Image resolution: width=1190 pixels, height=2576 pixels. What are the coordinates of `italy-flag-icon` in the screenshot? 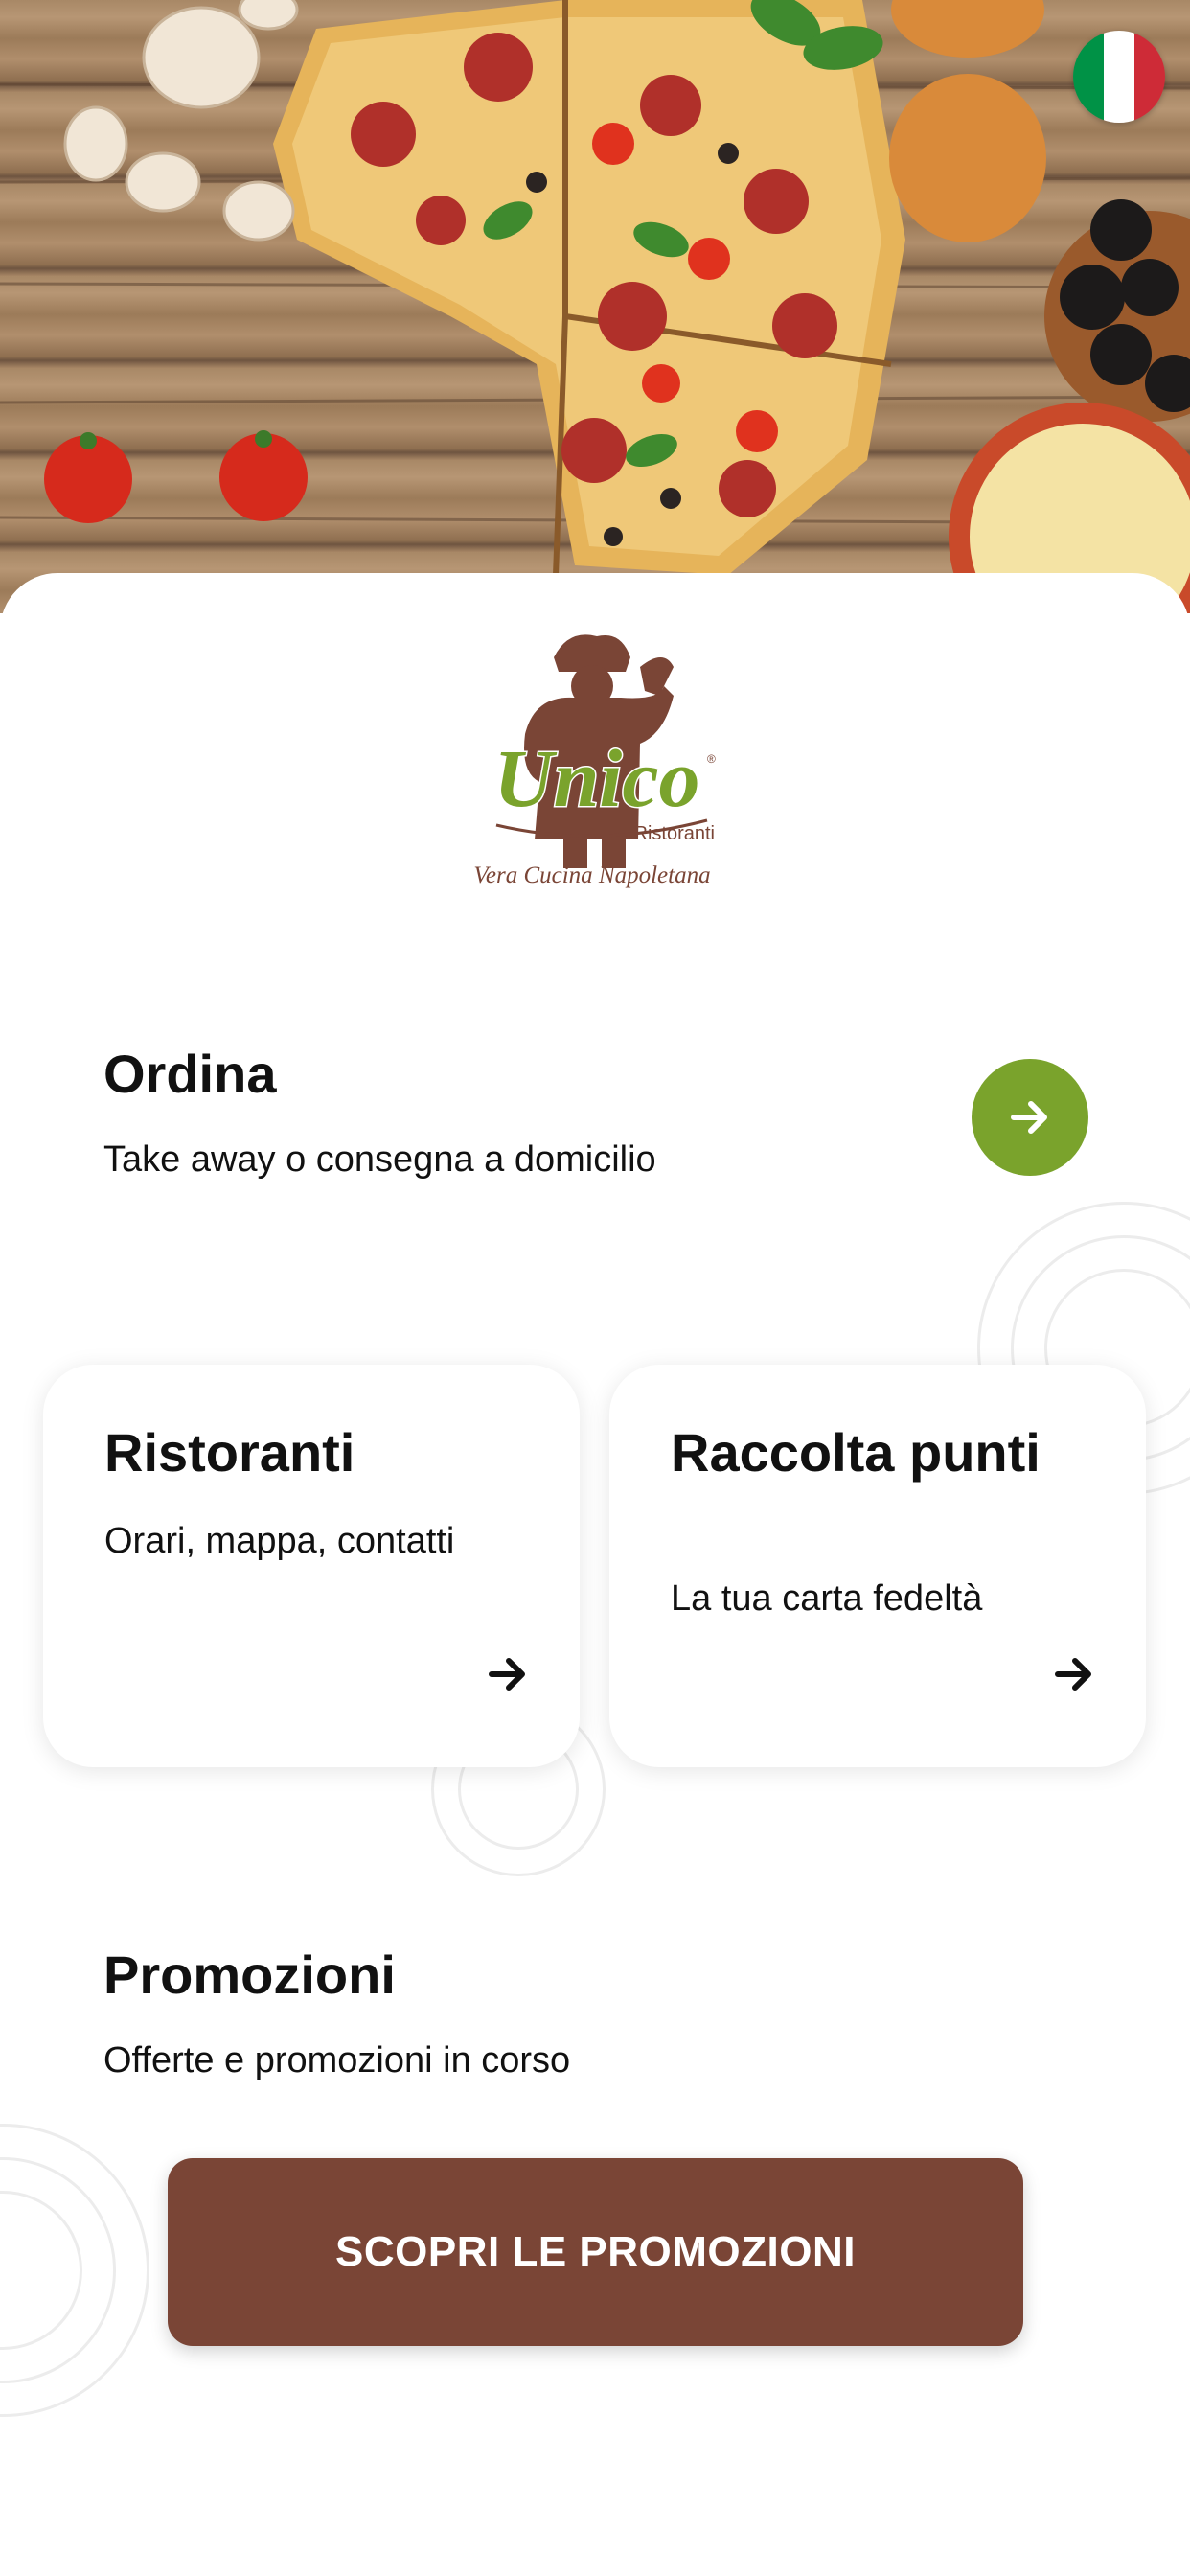 It's located at (1119, 77).